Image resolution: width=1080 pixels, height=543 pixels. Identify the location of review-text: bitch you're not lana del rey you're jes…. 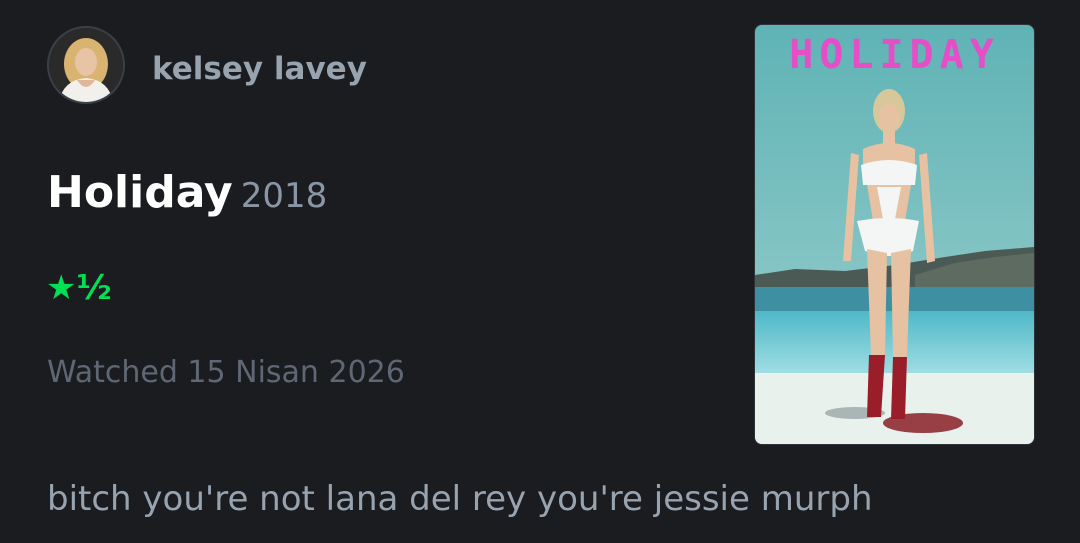
(460, 499).